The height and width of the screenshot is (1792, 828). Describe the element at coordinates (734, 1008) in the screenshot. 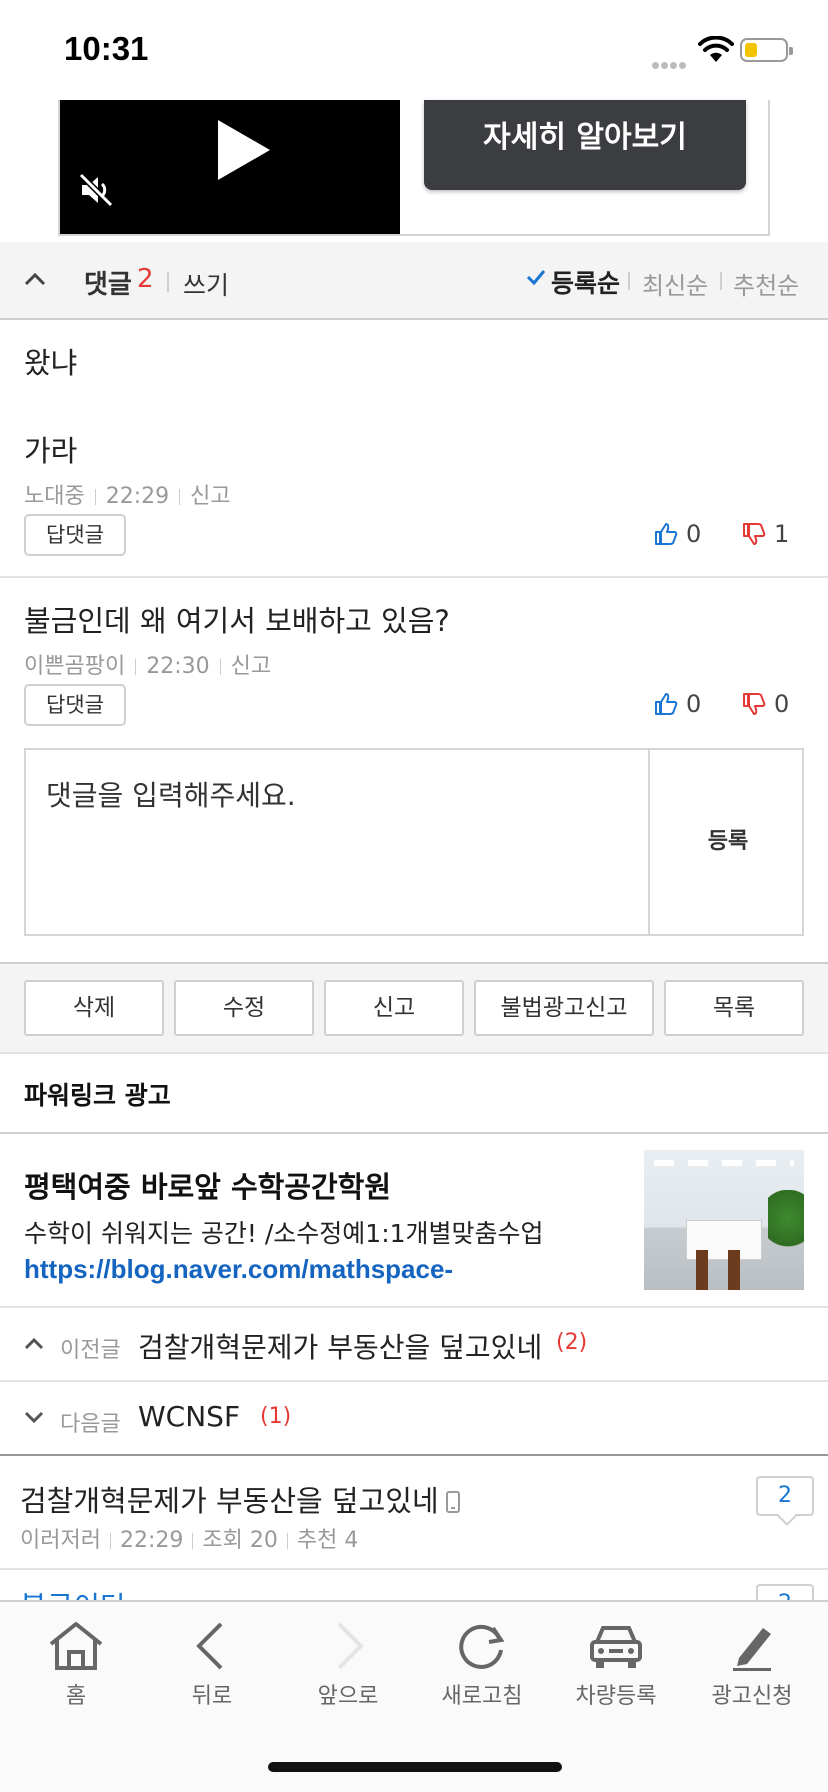

I see `list-button: 목록` at that location.